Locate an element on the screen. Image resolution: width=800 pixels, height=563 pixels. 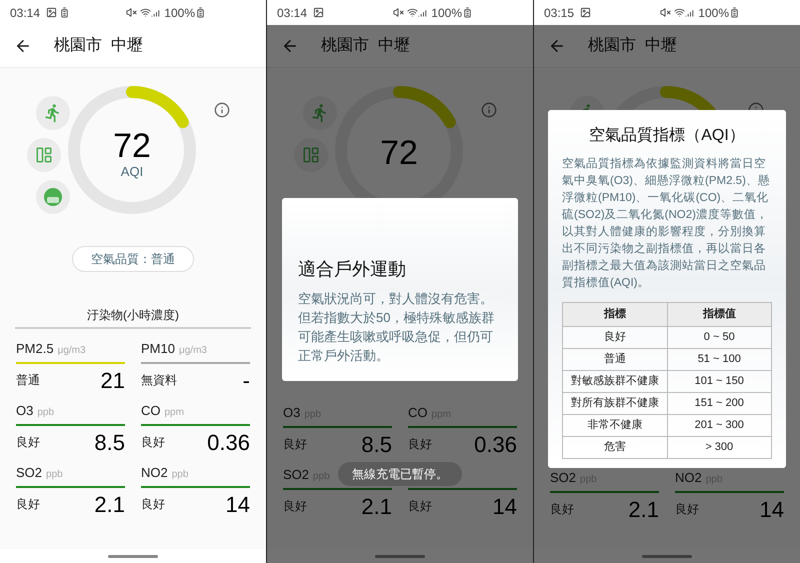
pollutant-value: 8.5 is located at coordinates (109, 442).